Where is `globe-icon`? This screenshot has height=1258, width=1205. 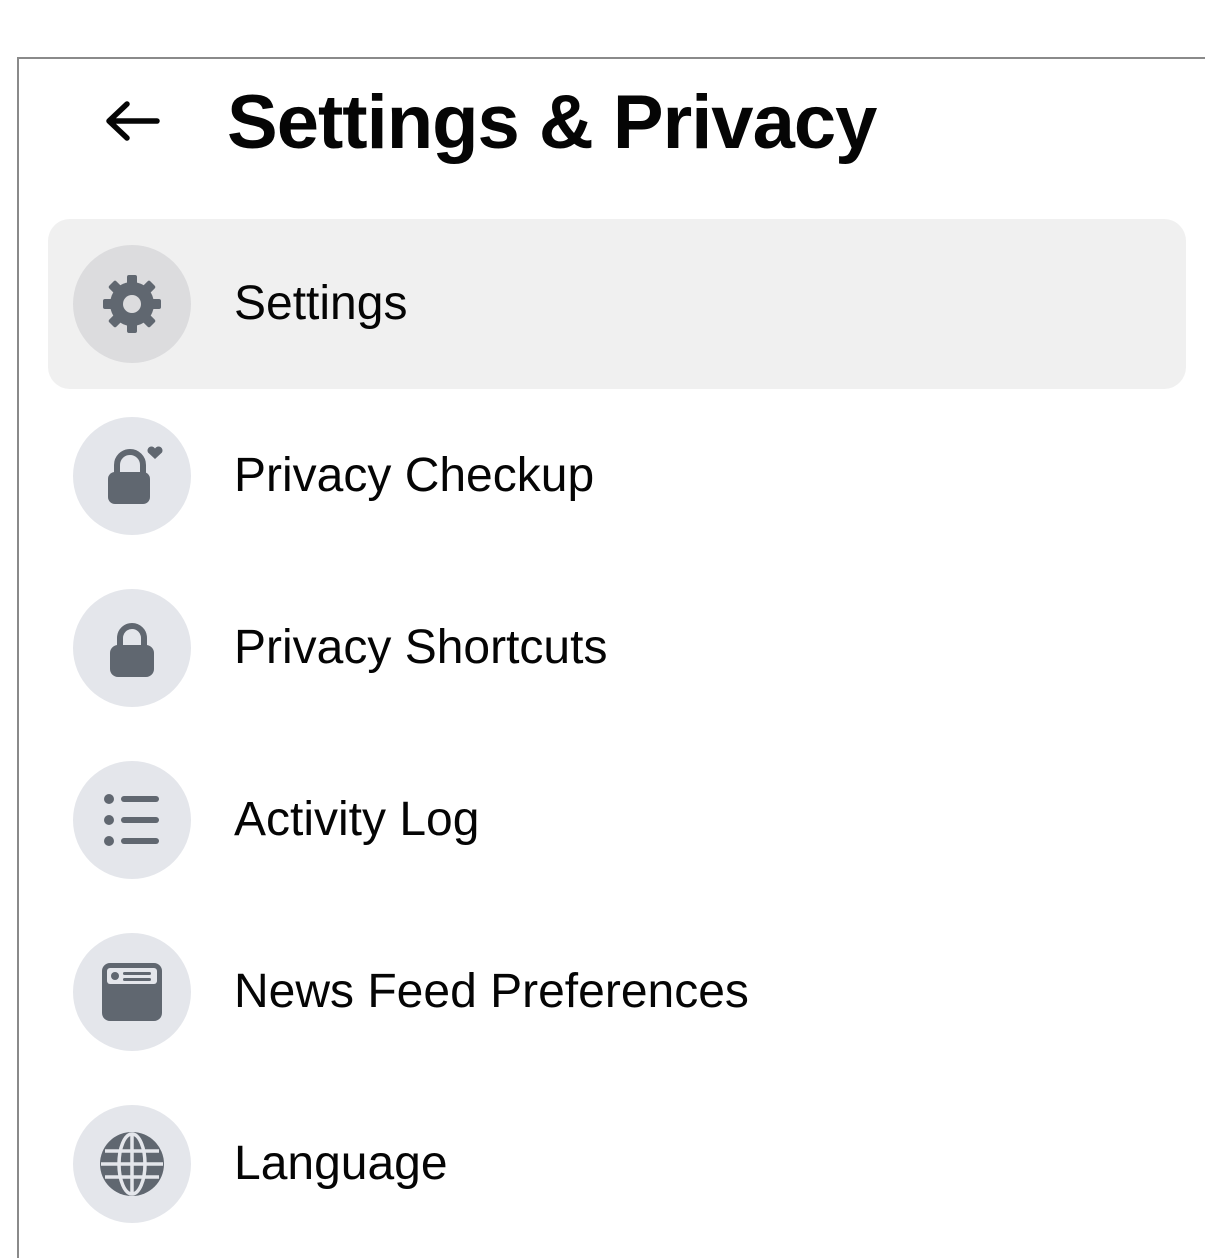
globe-icon is located at coordinates (132, 1164).